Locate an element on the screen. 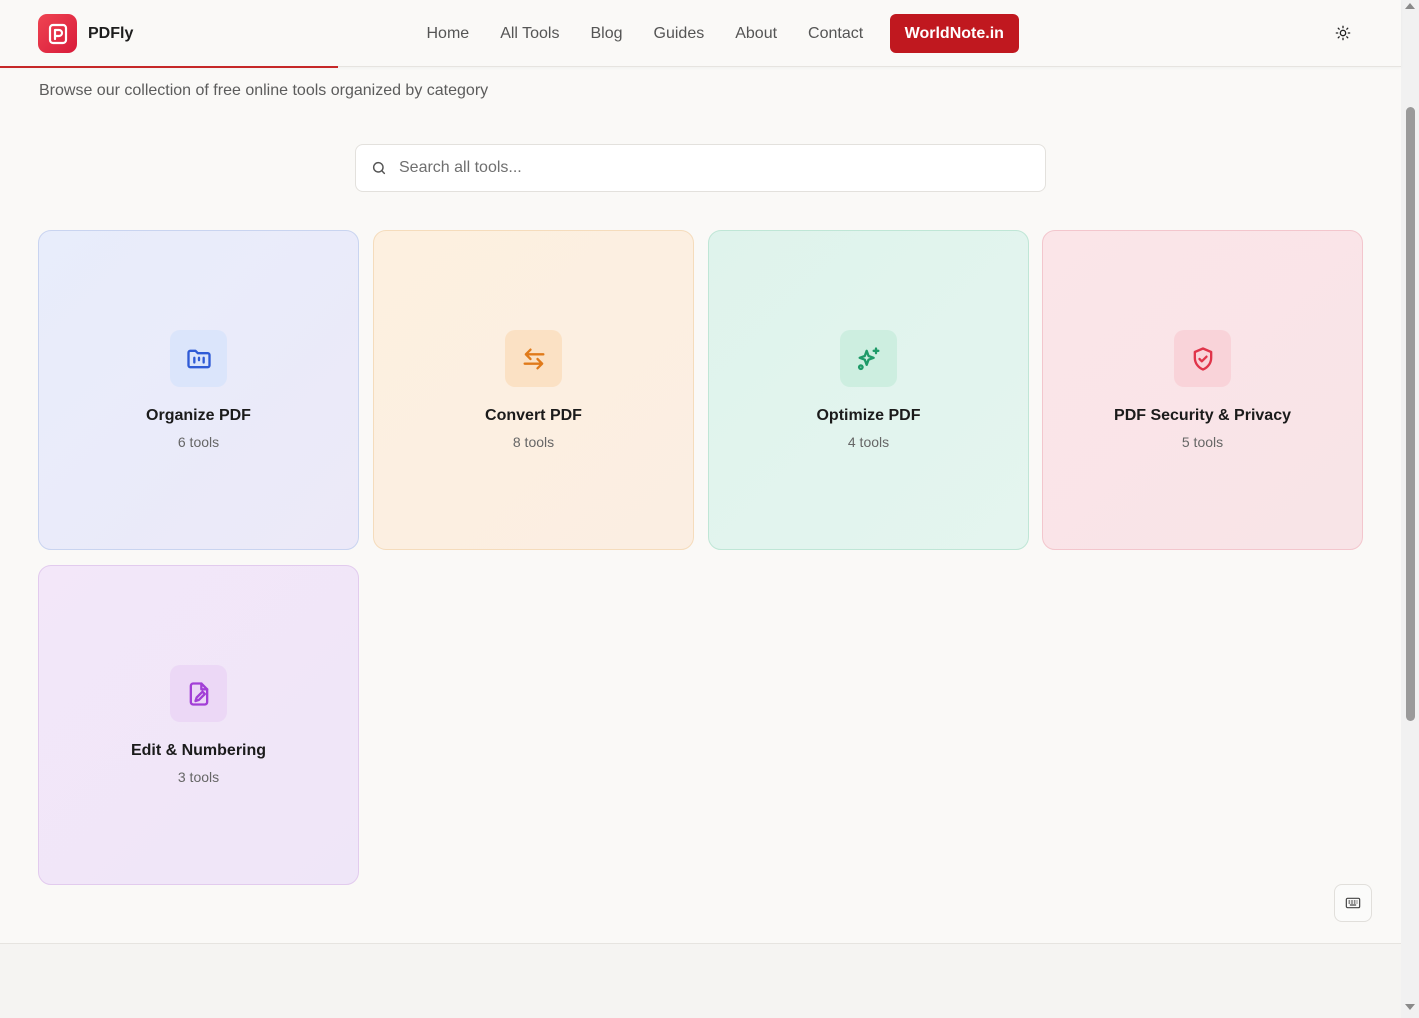  logo: PDFly is located at coordinates (85, 33).